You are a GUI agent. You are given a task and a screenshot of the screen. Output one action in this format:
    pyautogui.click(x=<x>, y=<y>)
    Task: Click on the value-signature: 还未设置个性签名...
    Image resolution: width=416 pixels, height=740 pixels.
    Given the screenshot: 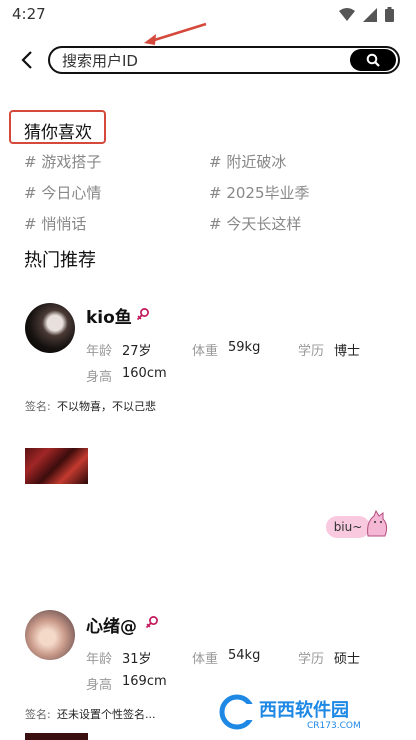 What is the action you would take?
    pyautogui.click(x=106, y=714)
    